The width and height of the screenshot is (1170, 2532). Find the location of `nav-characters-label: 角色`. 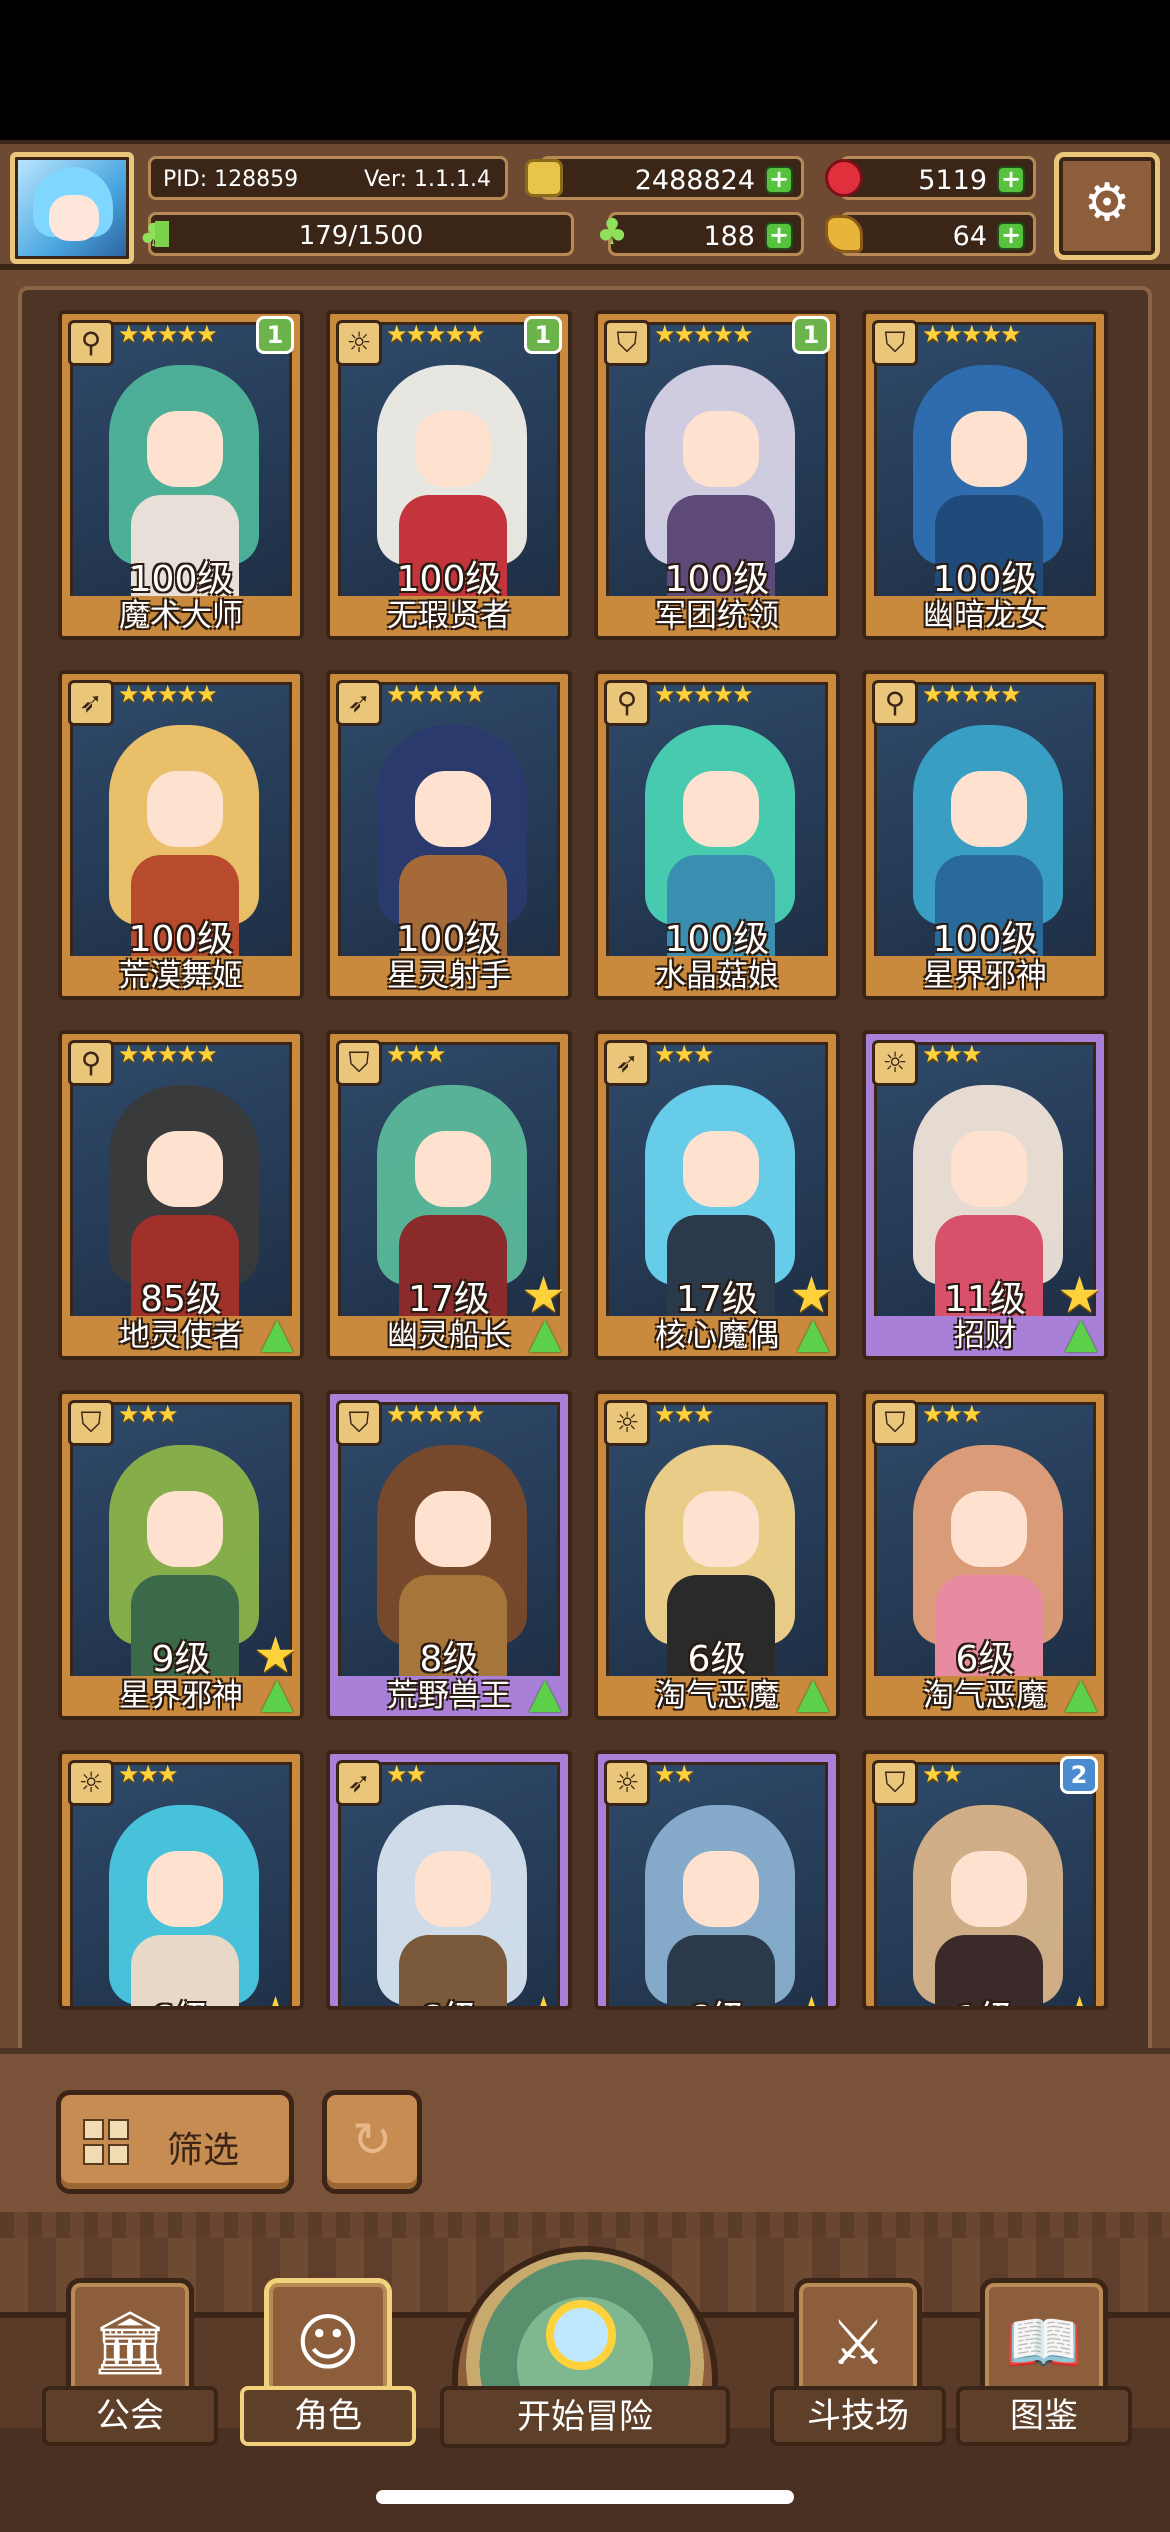

nav-characters-label: 角色 is located at coordinates (328, 2416).